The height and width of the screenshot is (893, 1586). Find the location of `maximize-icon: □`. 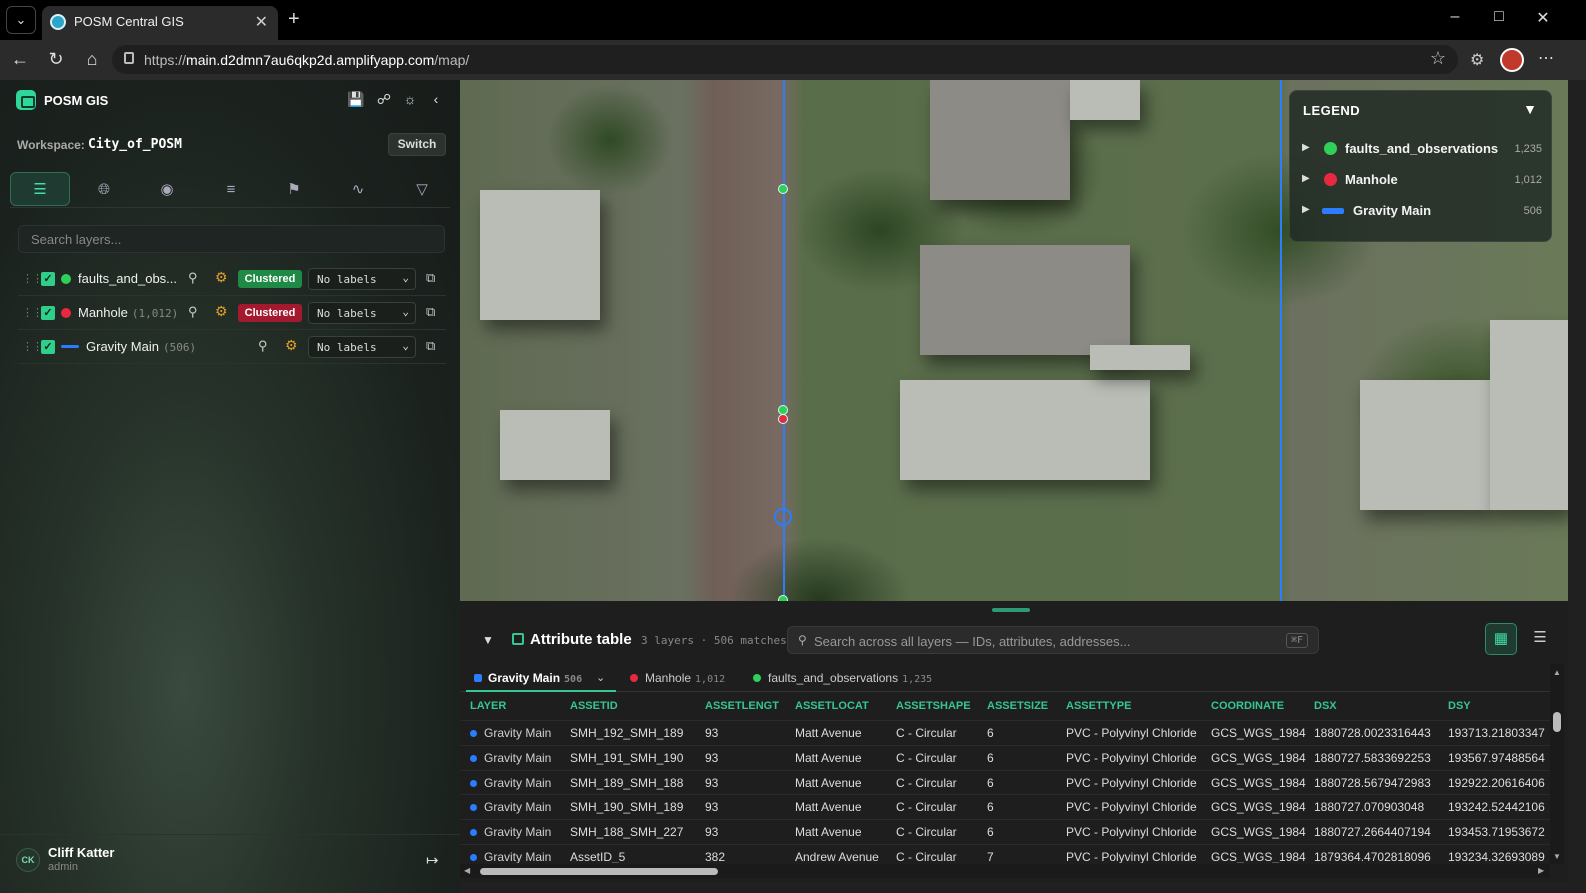

maximize-icon: □ is located at coordinates (1499, 17).